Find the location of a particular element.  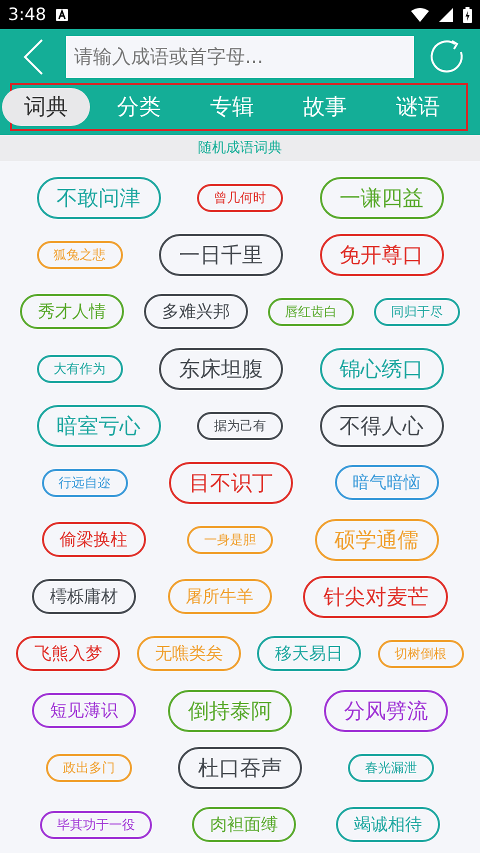

idiom-tag: 一谦四益 is located at coordinates (382, 197).